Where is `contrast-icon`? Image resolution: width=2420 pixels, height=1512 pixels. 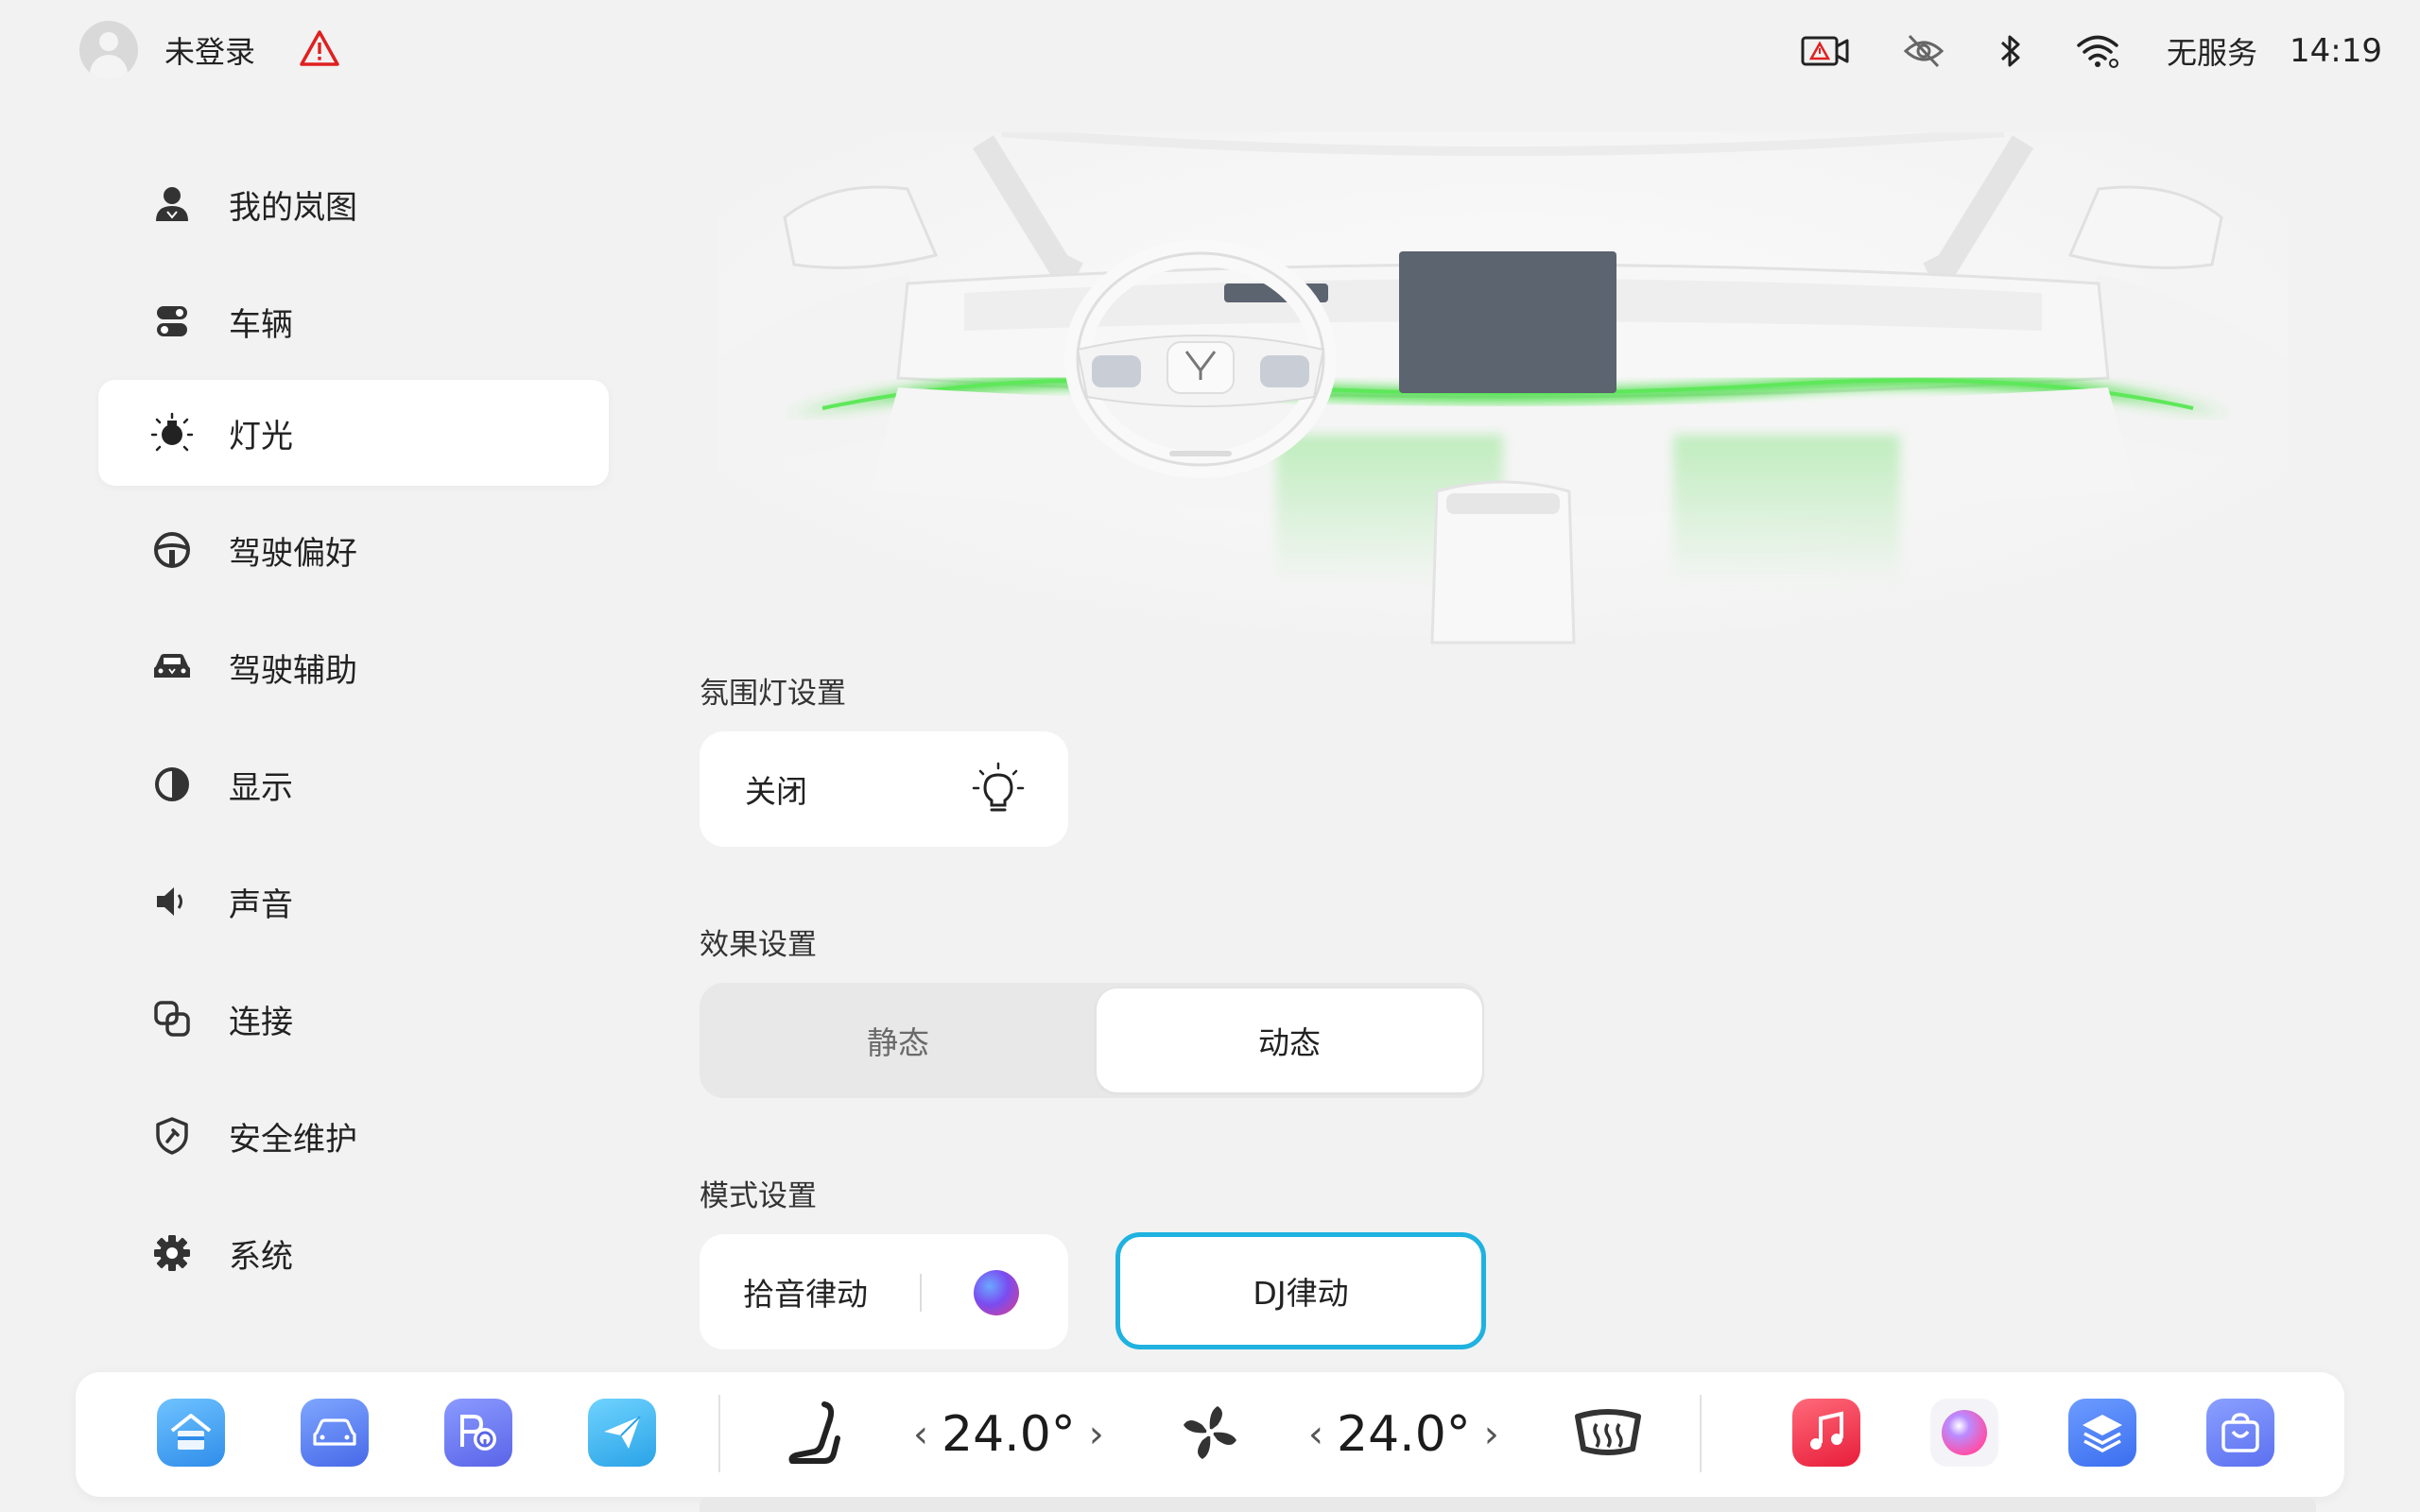 contrast-icon is located at coordinates (172, 784).